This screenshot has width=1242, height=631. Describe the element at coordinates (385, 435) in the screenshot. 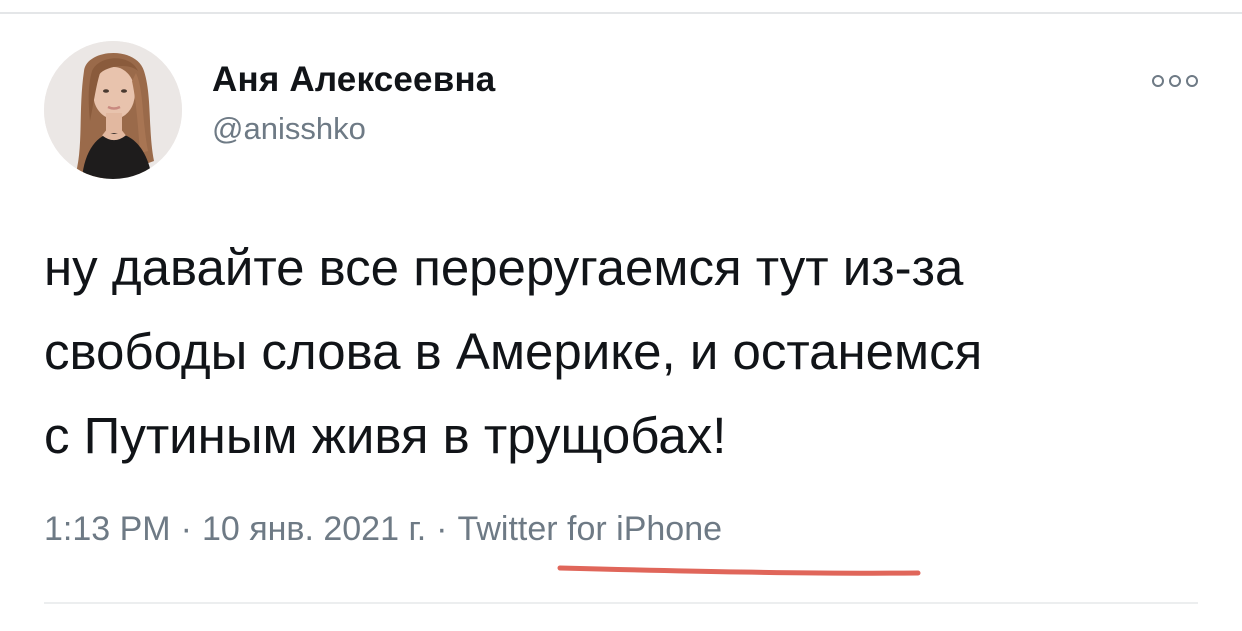

I see `tweet-text-line: с Путиным живя в трущобах!` at that location.